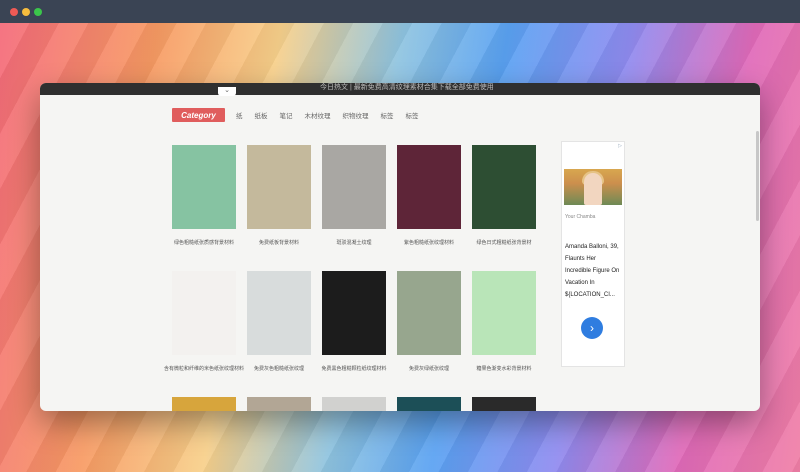  I want to click on category-links: 纸 纸板 笔记 木材纹理 织物纹理 标签 标签, so click(333, 115).